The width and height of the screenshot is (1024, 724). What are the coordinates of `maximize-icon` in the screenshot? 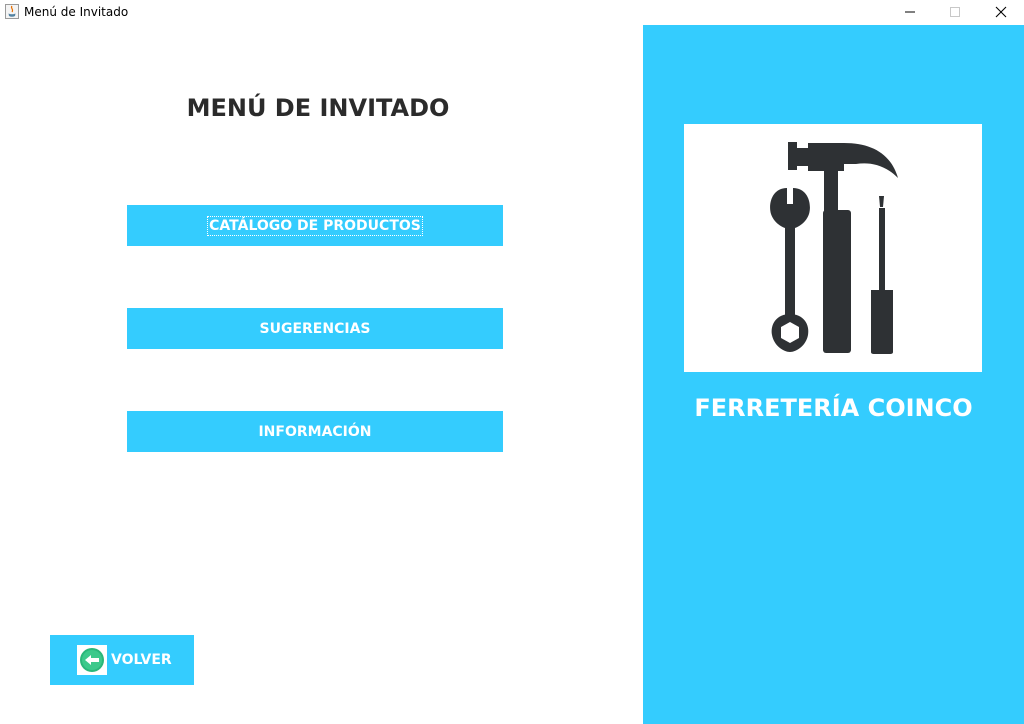 It's located at (955, 12).